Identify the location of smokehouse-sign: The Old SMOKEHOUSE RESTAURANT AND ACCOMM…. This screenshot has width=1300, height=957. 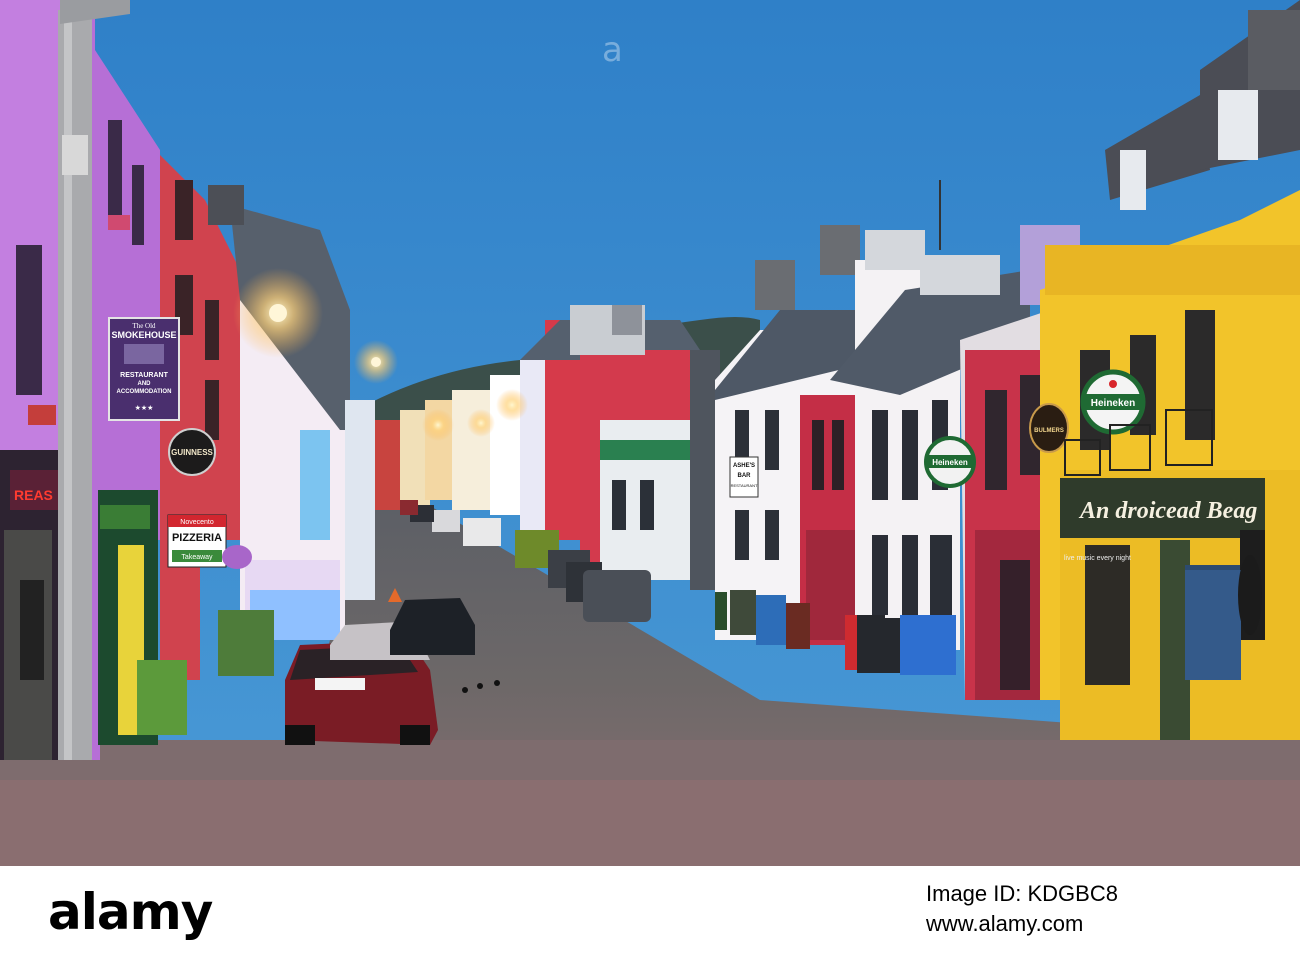
(144, 369).